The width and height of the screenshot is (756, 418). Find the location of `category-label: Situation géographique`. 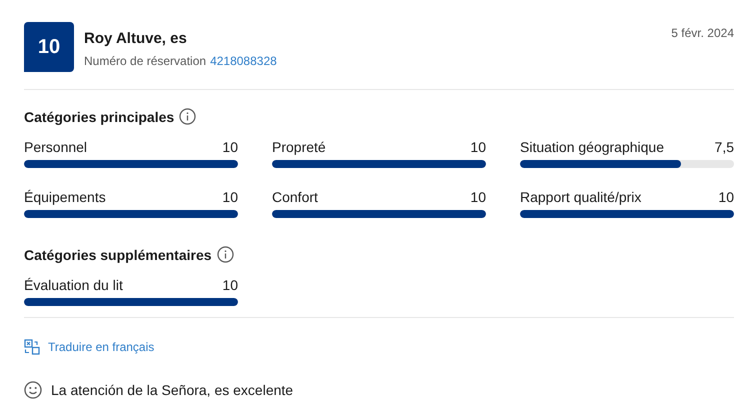

category-label: Situation géographique is located at coordinates (592, 147).